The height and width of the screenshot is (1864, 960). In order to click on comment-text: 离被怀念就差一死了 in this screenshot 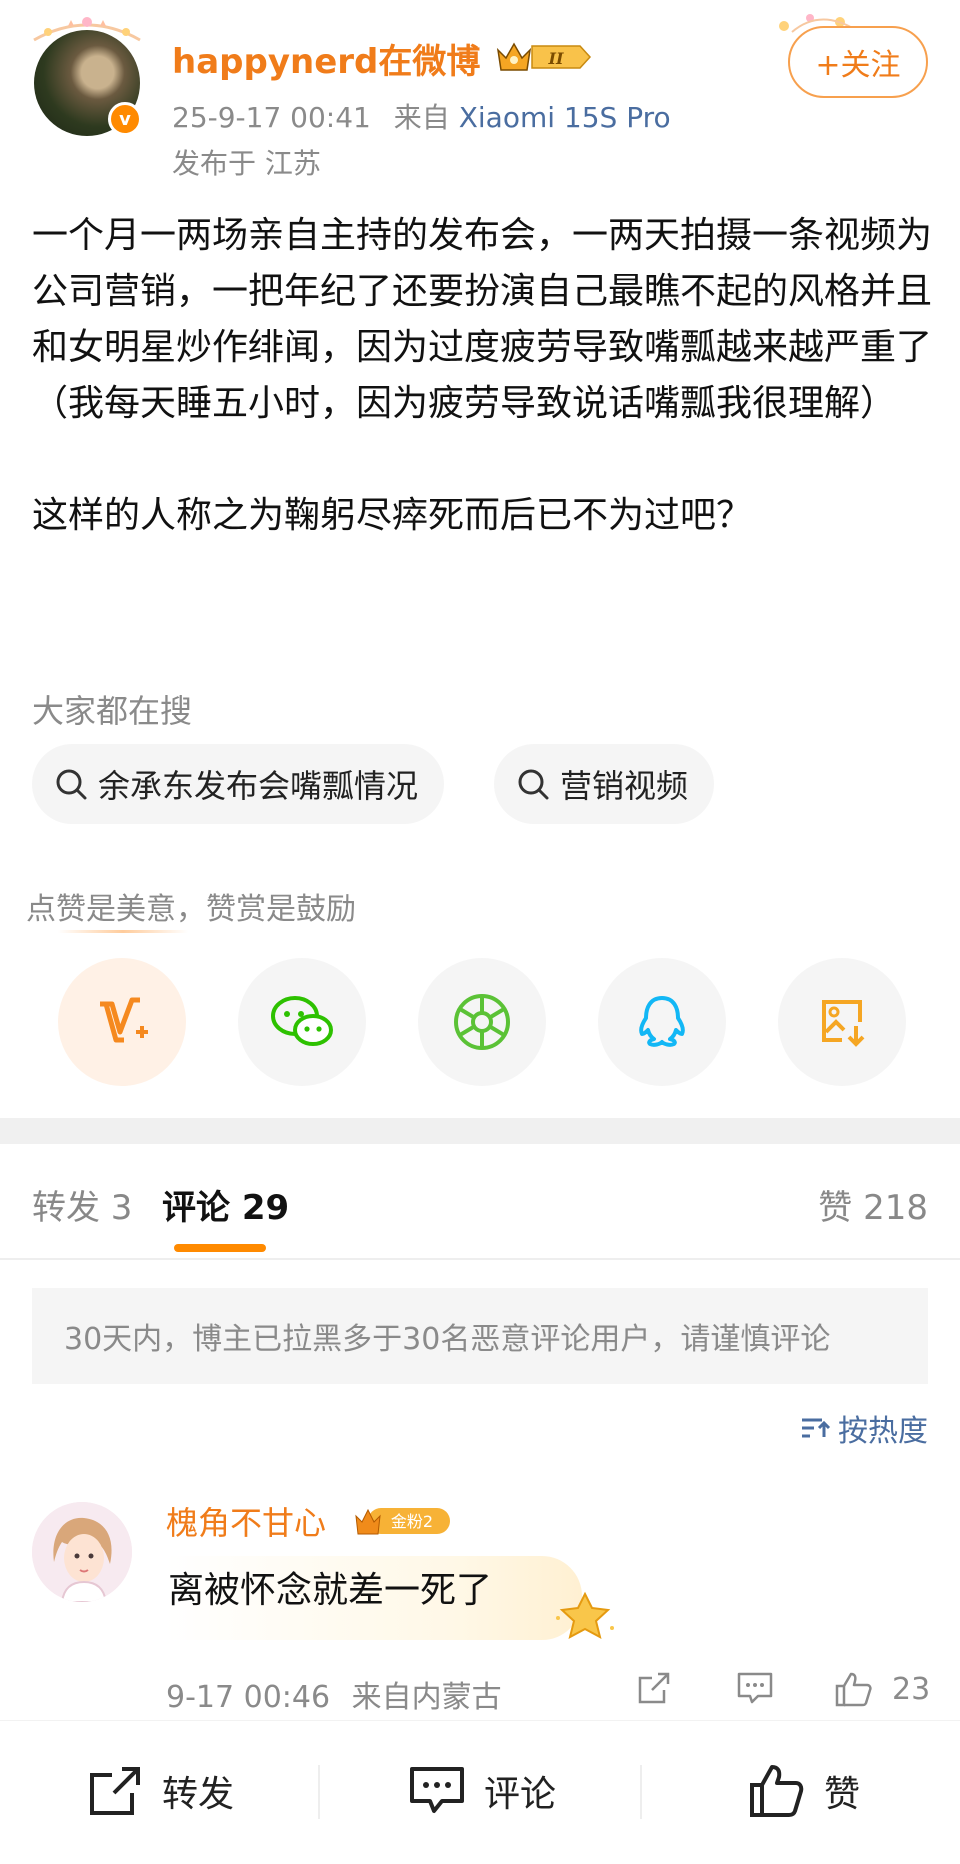, I will do `click(374, 1598)`.